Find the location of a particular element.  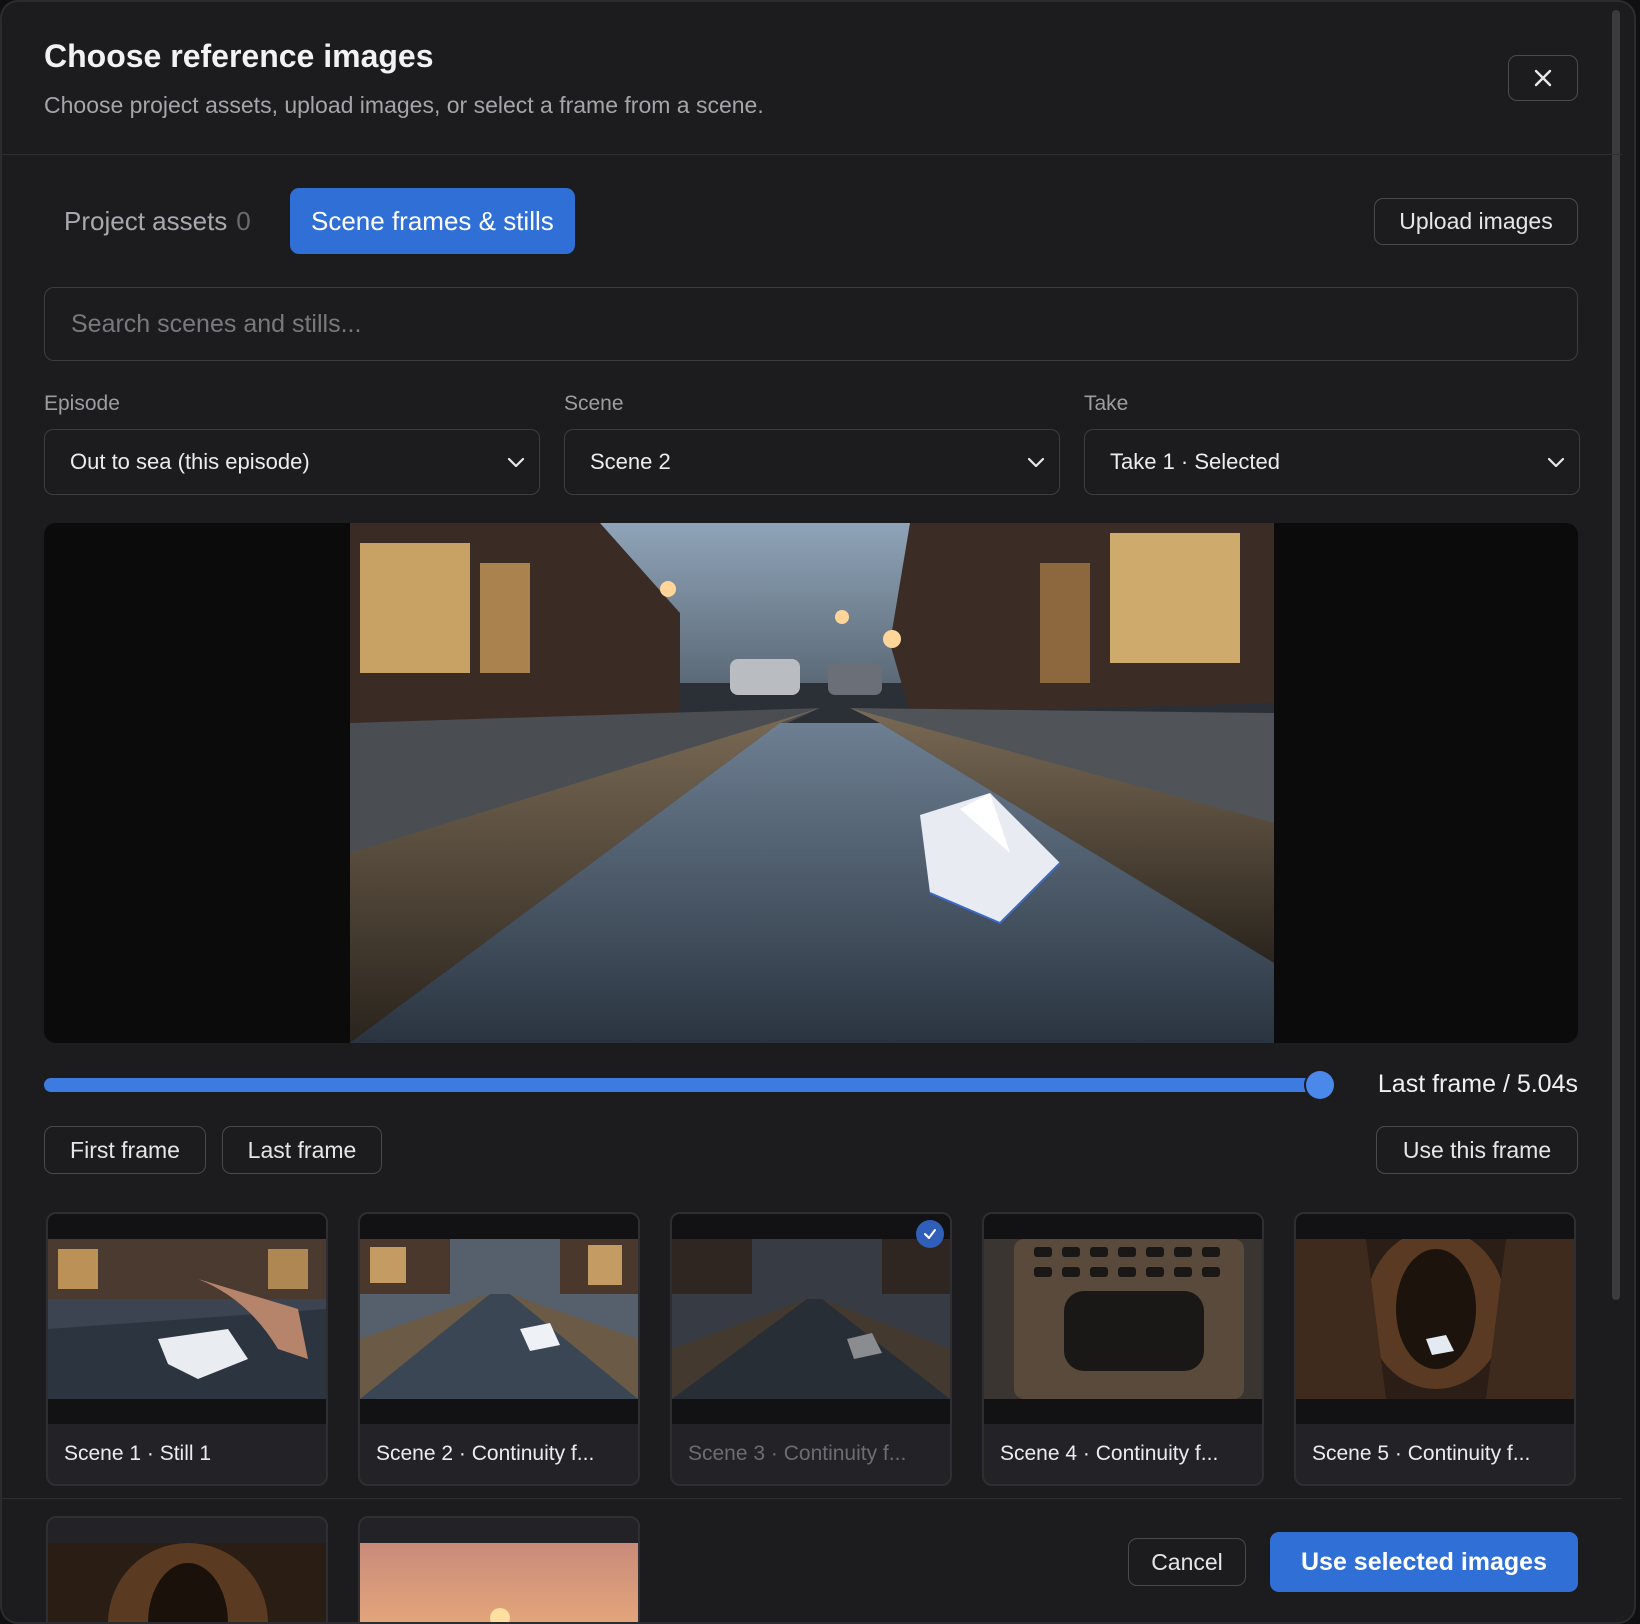

frame-scrubber is located at coordinates (689, 1085).